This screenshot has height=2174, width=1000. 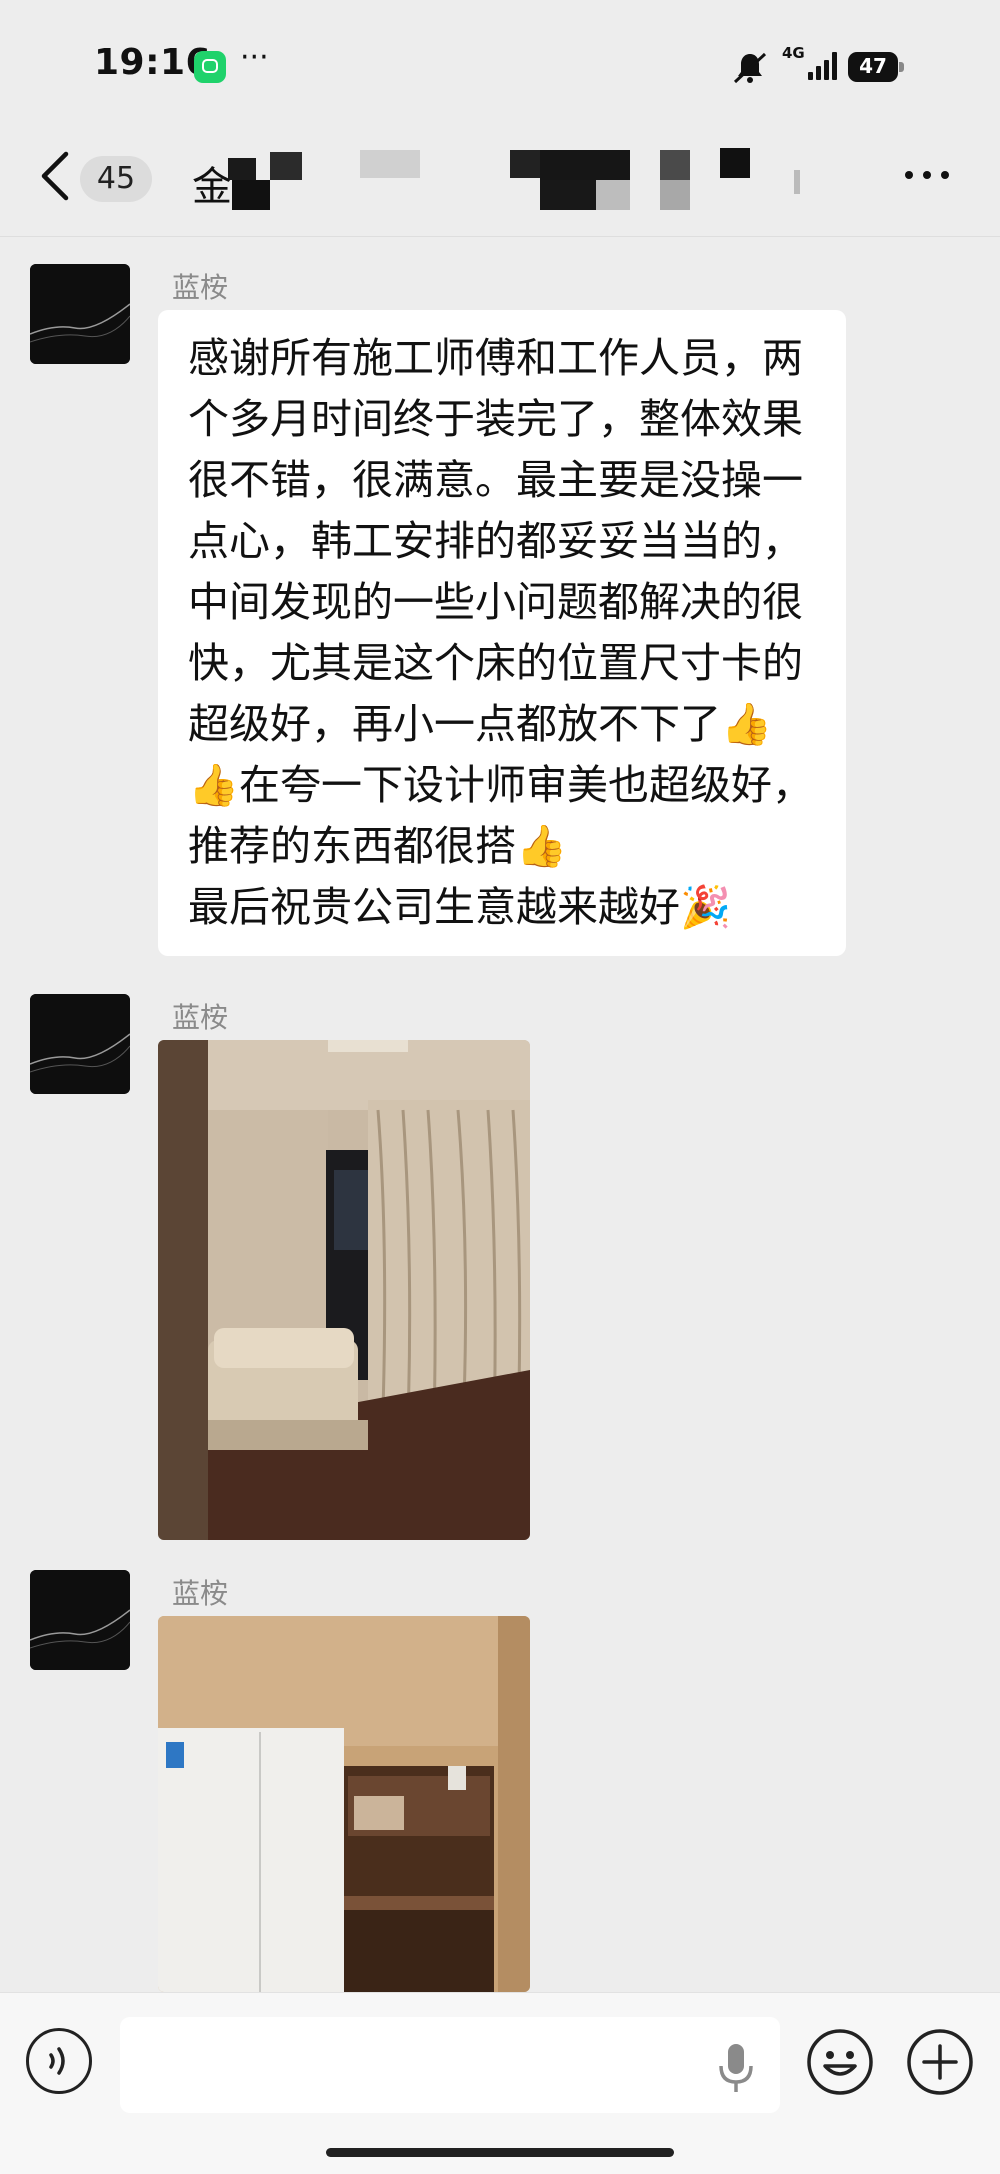 What do you see at coordinates (210, 67) in the screenshot?
I see `wechat-notification-icon` at bounding box center [210, 67].